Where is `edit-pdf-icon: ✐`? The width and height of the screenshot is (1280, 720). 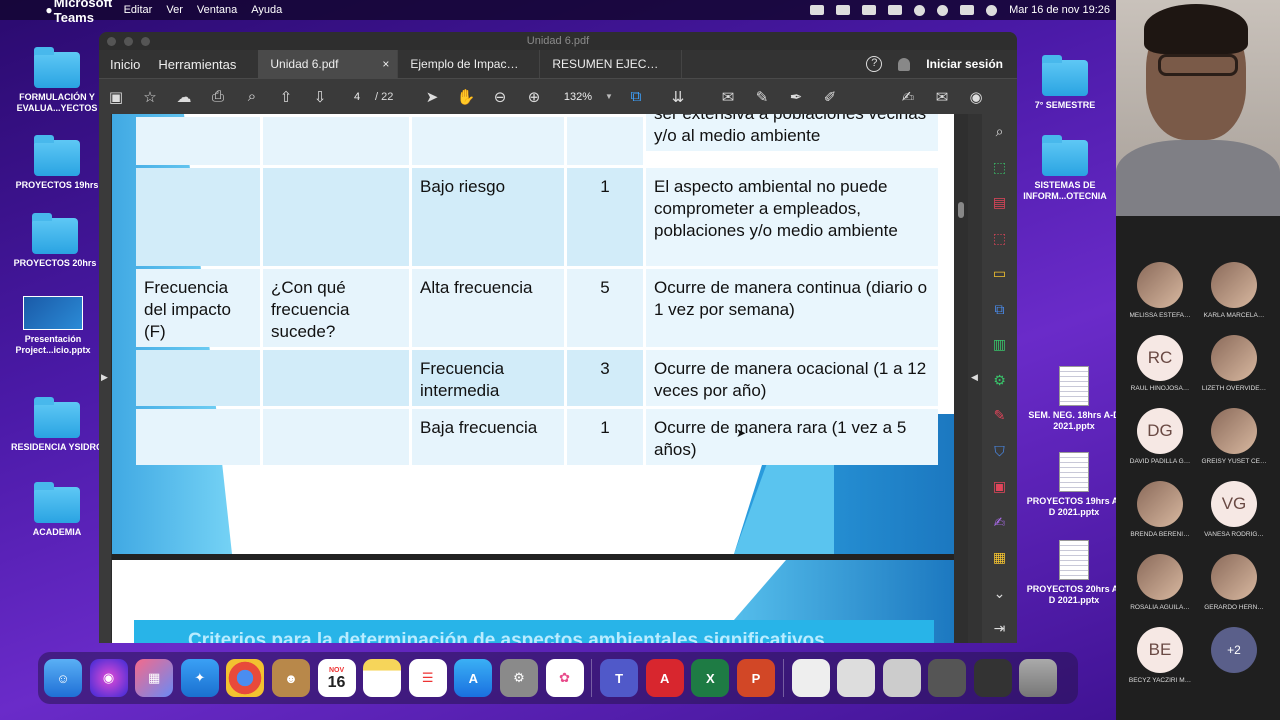
edit-pdf-icon: ✐ is located at coordinates (830, 97).